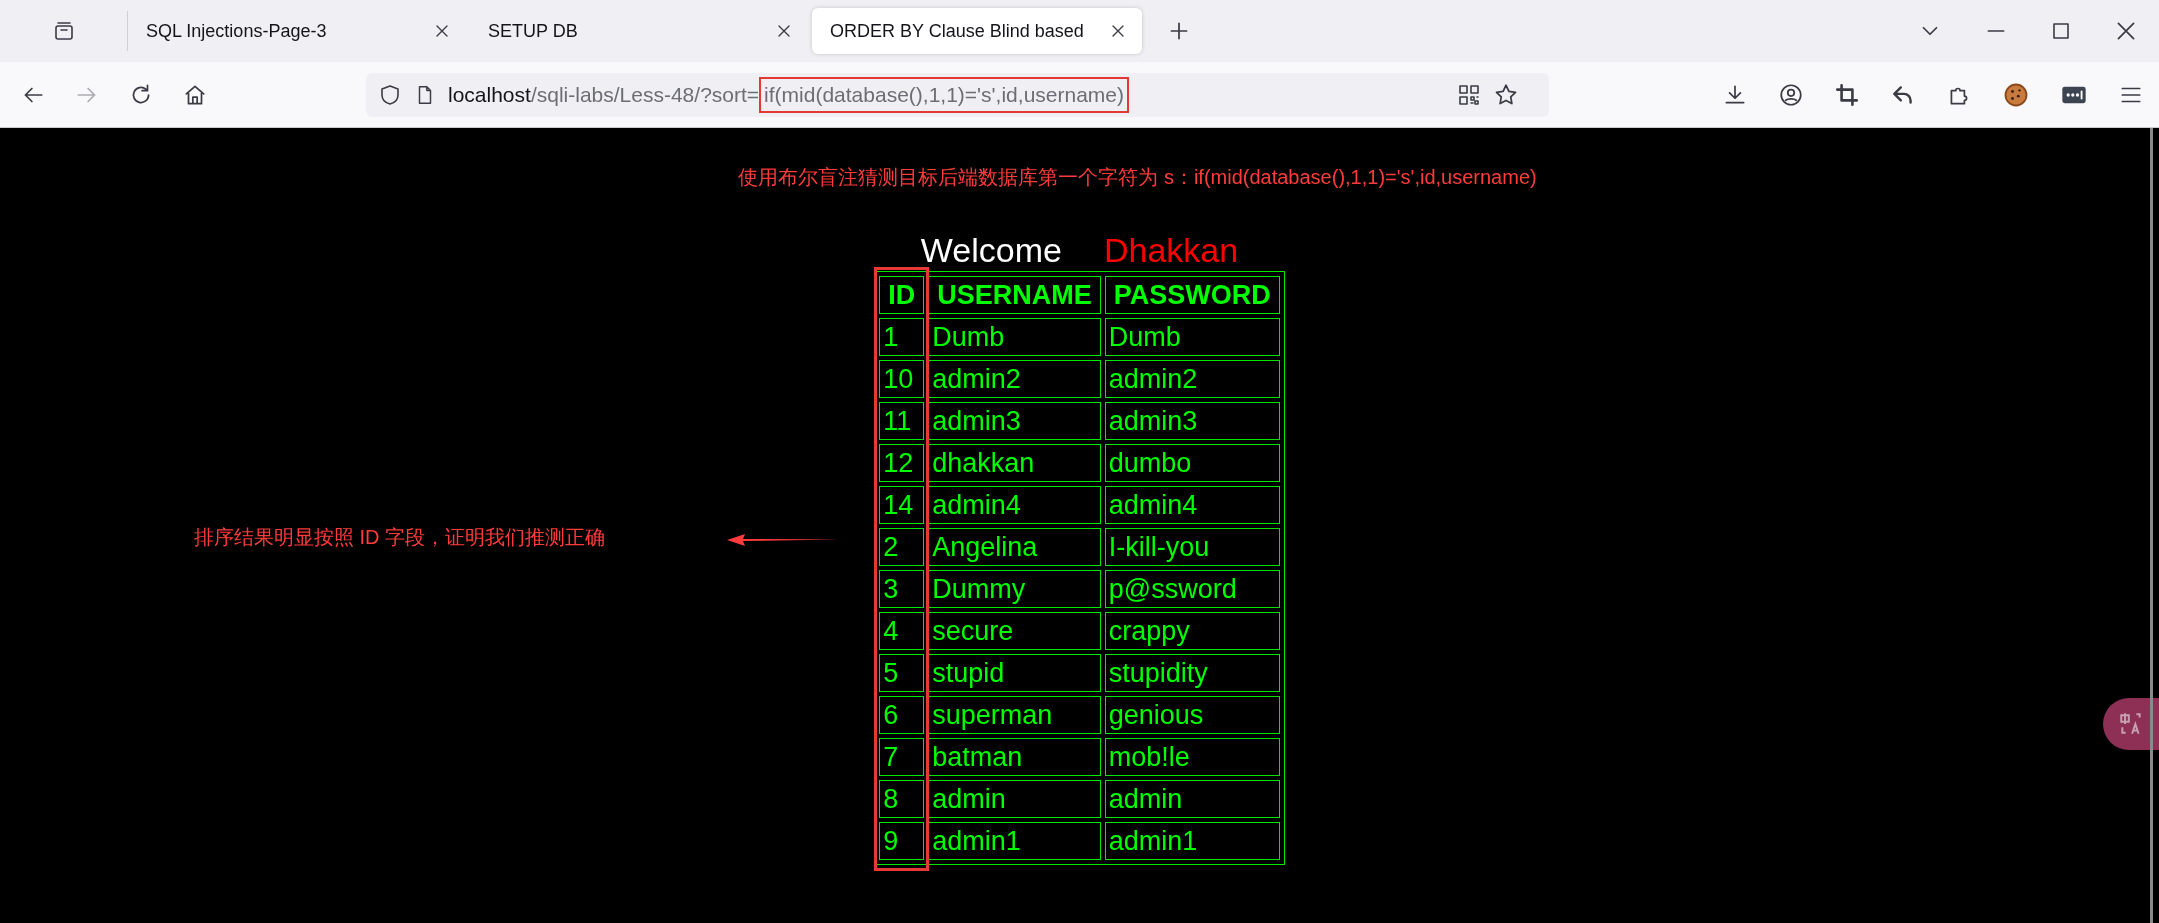 Image resolution: width=2159 pixels, height=923 pixels. Describe the element at coordinates (1192, 589) in the screenshot. I see `table-cell: p@ssword` at that location.